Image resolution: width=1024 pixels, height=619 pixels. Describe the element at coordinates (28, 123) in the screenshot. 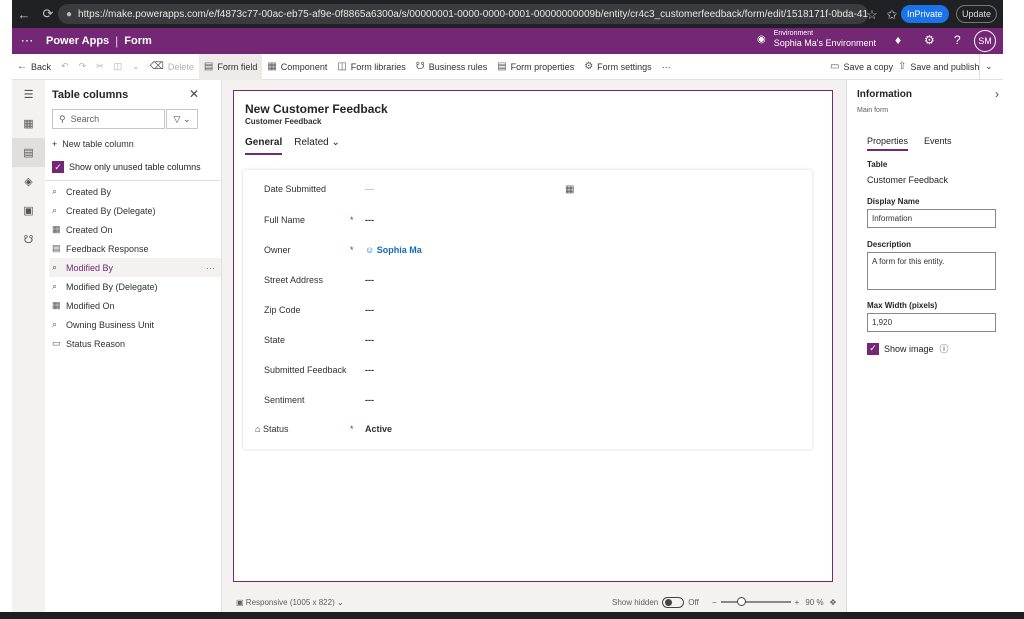

I see `components-icon: ▦` at that location.